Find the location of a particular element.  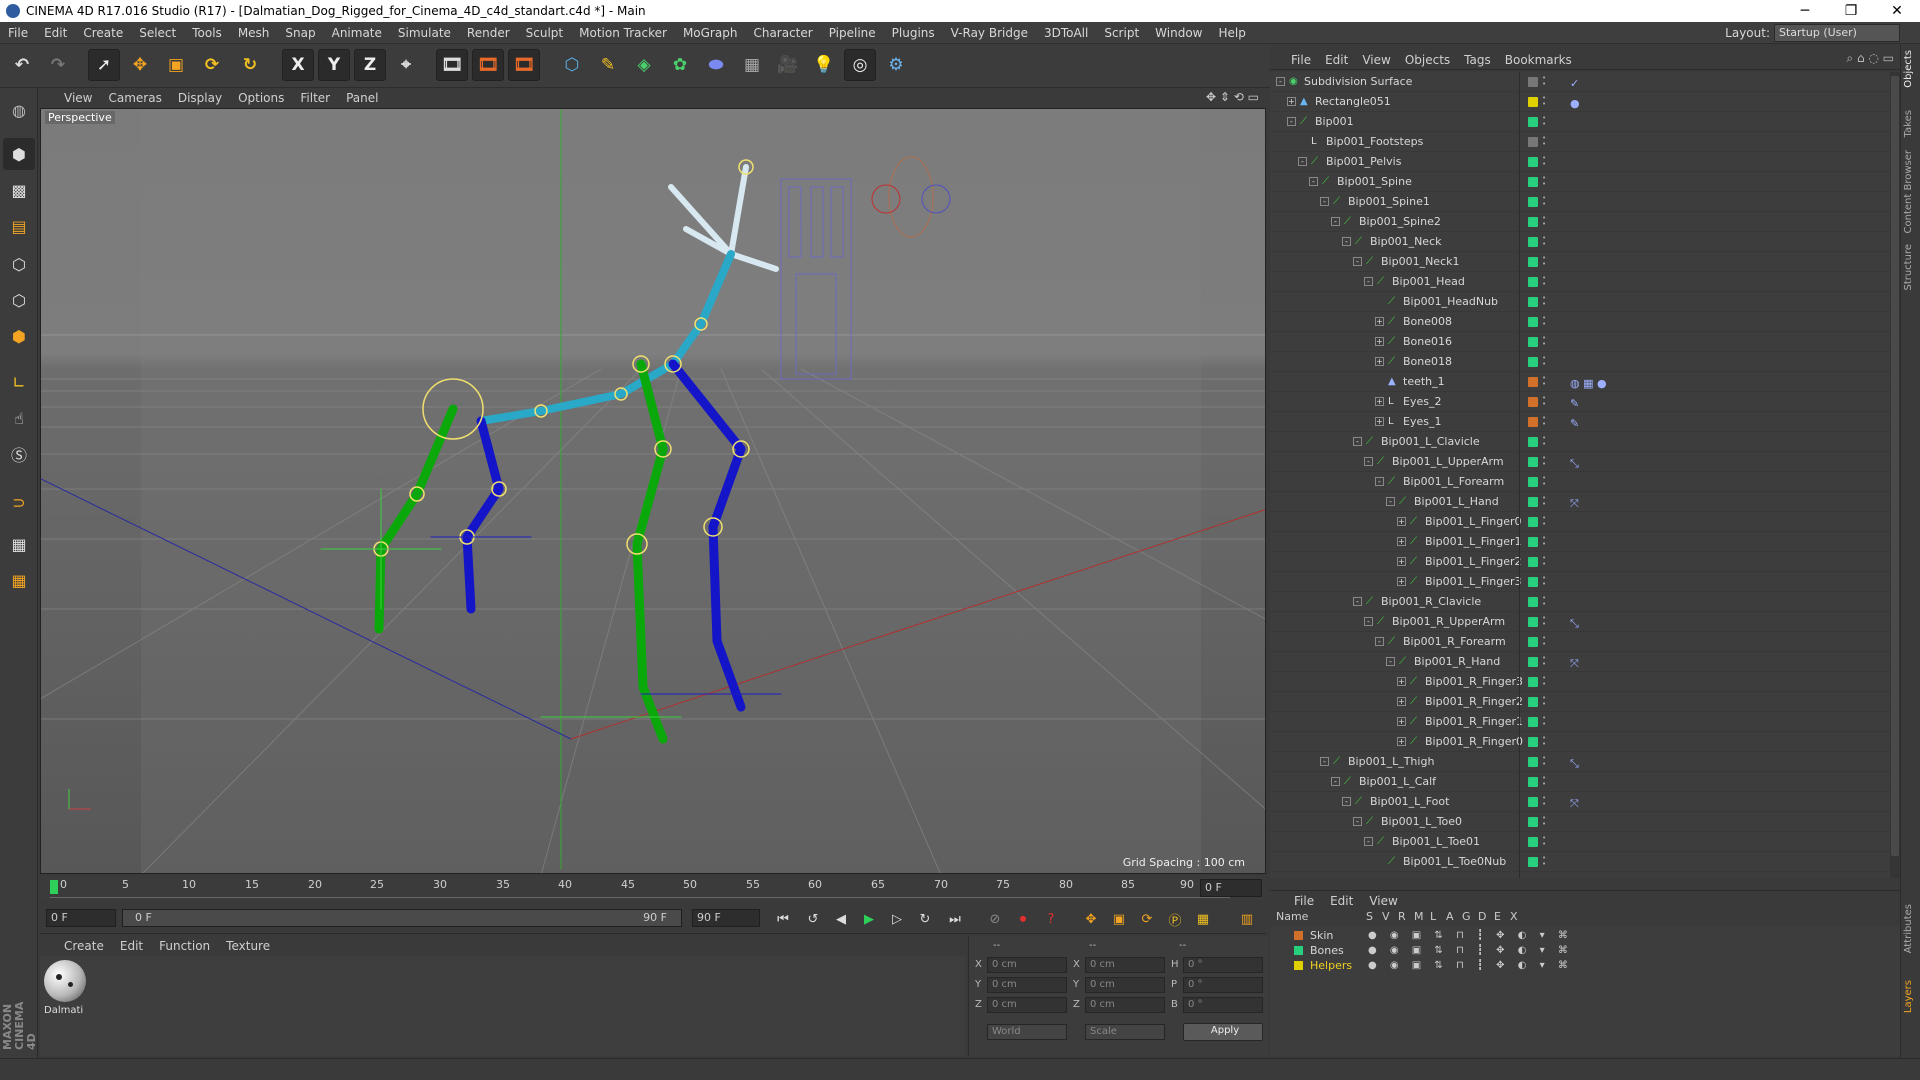

tweak-mode-icon: ☝ is located at coordinates (19, 418).